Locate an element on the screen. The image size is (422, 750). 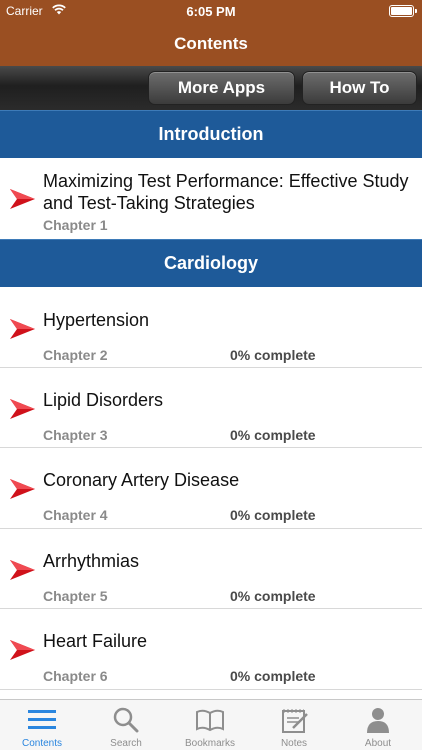
book-icon is located at coordinates (210, 720).